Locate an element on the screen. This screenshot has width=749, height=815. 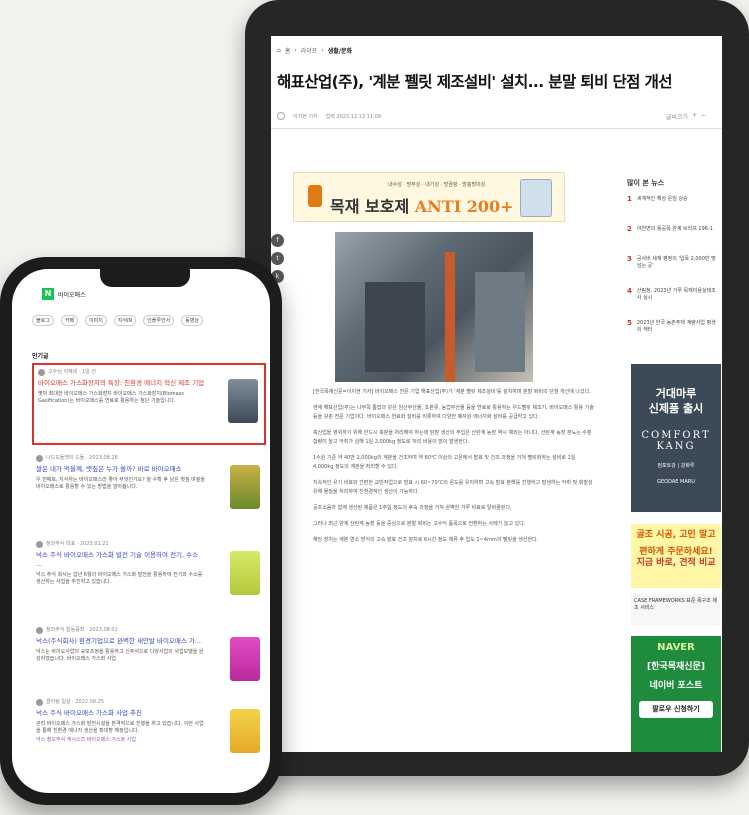
breadcrumb-home: 홈 is located at coordinates (288, 50).